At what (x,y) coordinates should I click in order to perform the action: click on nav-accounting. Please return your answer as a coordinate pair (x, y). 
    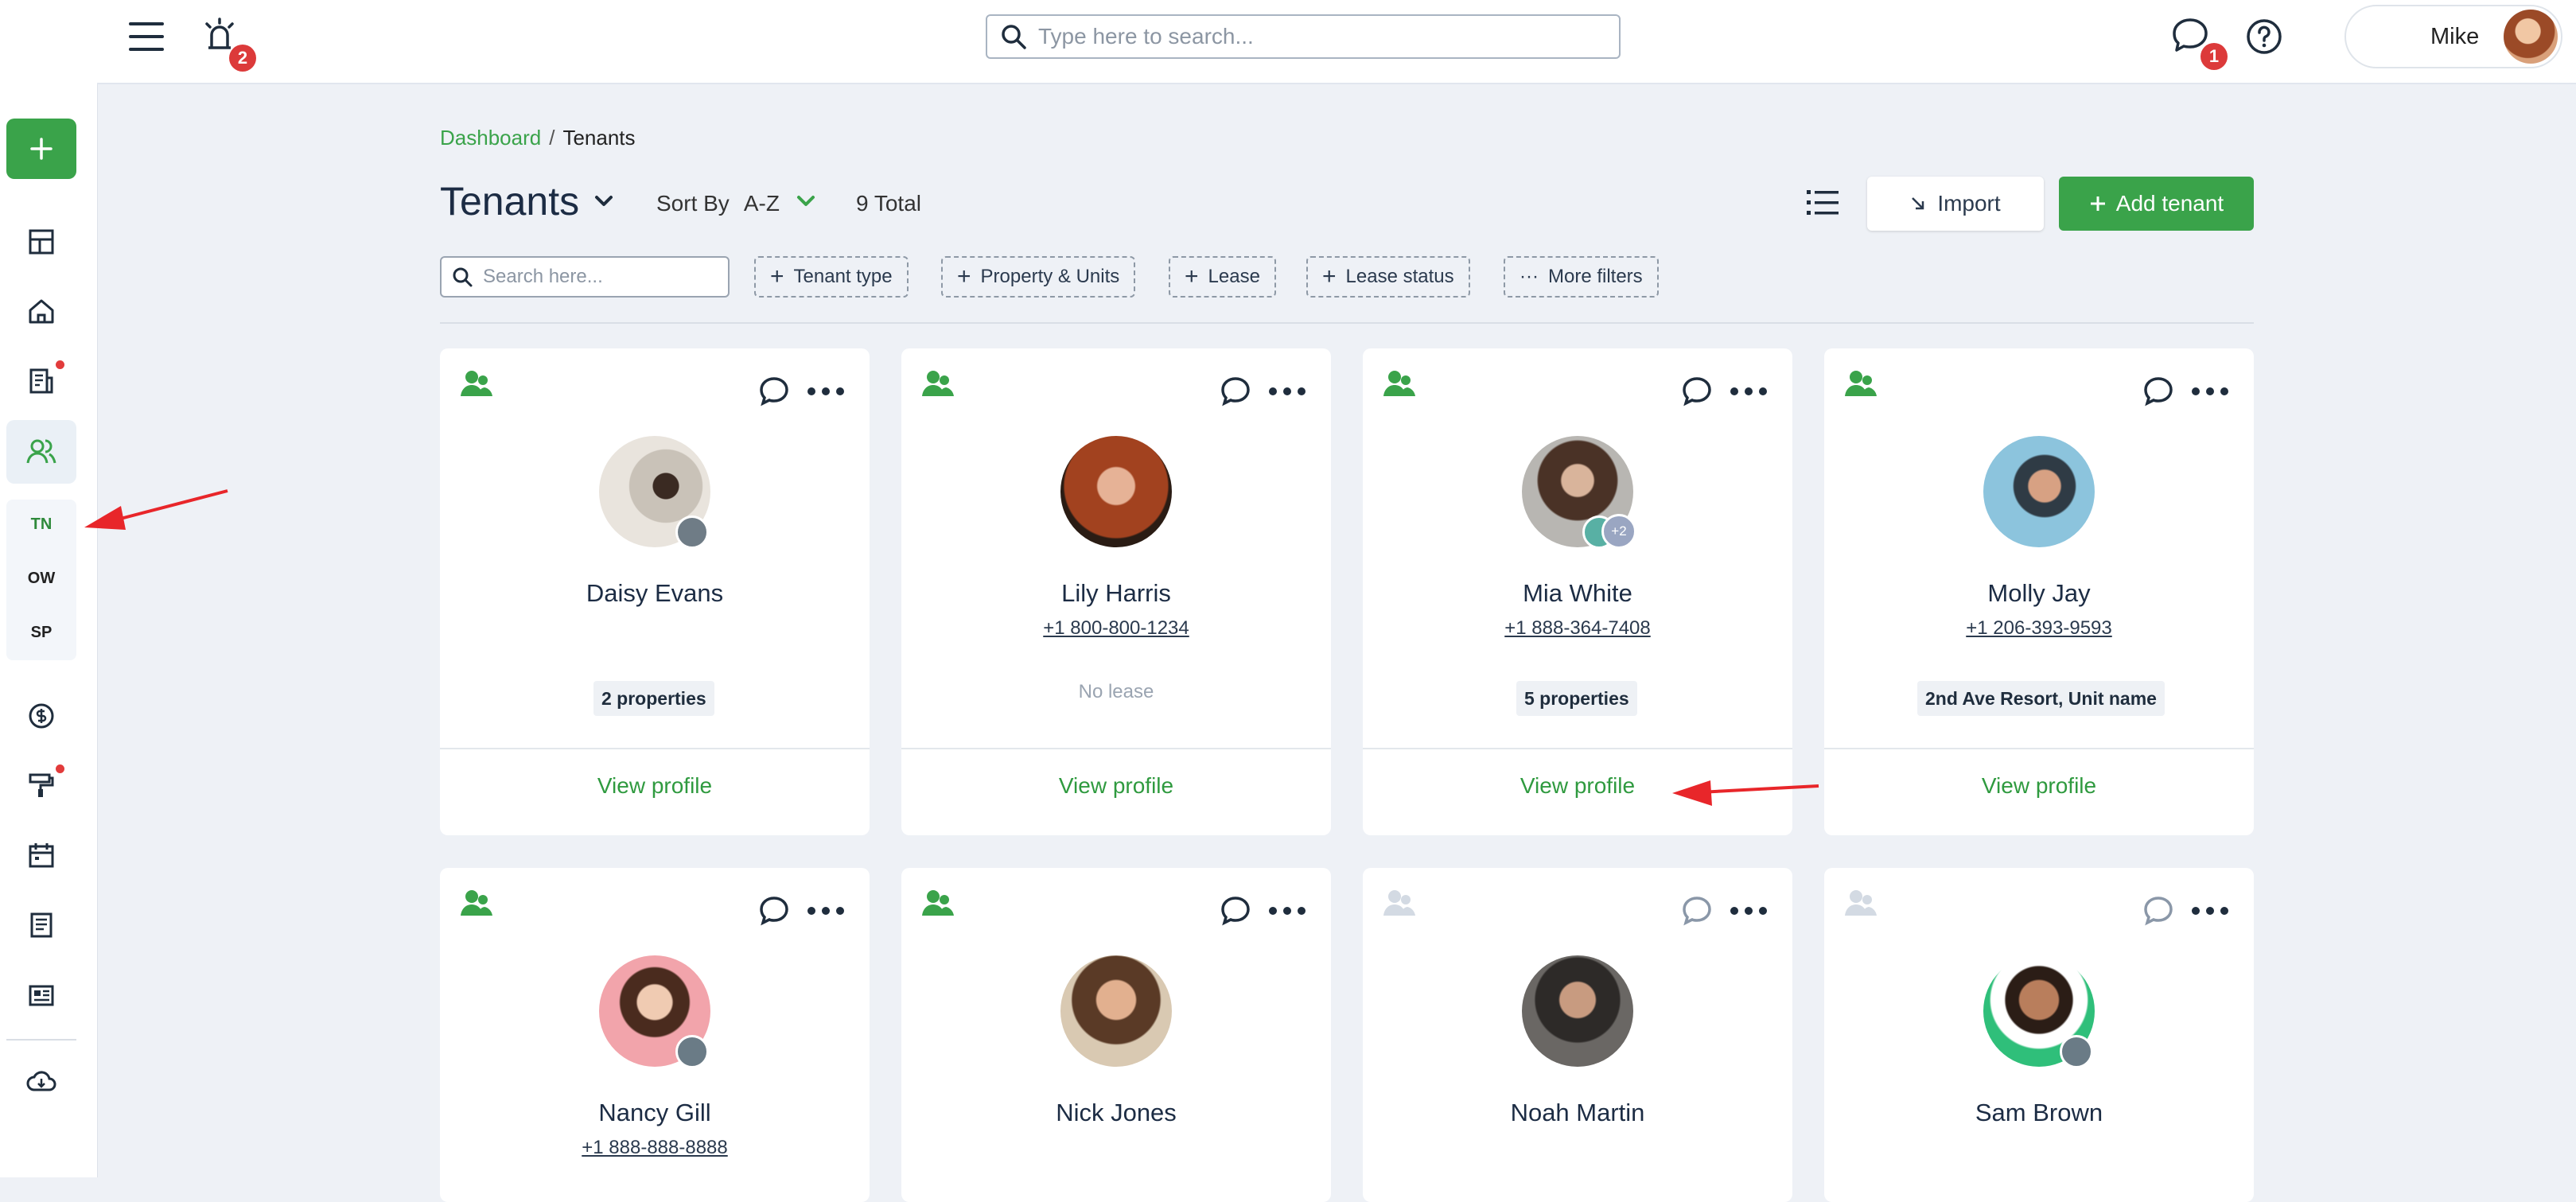
    Looking at the image, I should click on (42, 716).